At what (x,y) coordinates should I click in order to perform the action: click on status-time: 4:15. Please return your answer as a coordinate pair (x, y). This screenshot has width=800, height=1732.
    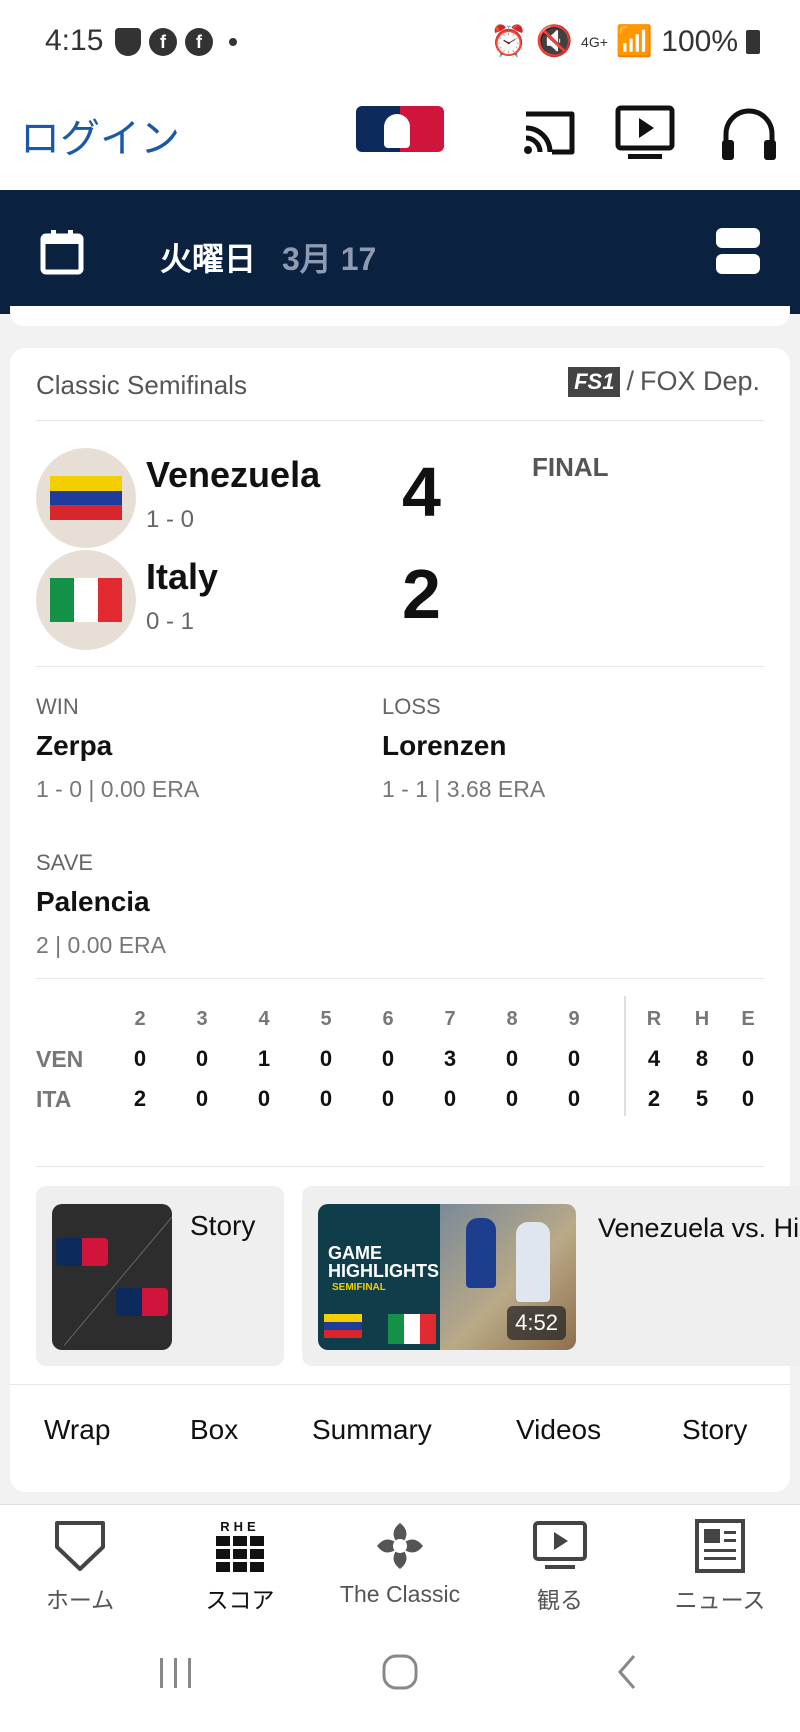
    Looking at the image, I should click on (74, 40).